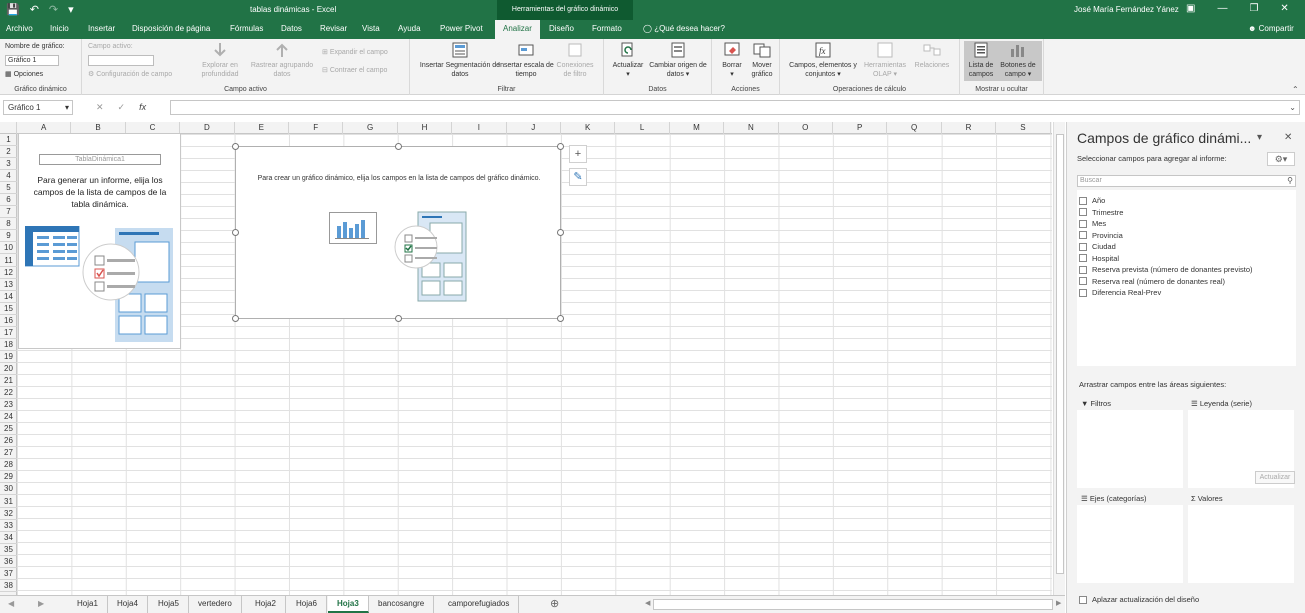 The image size is (1305, 613). What do you see at coordinates (1083, 599) in the screenshot?
I see `checkbox` at bounding box center [1083, 599].